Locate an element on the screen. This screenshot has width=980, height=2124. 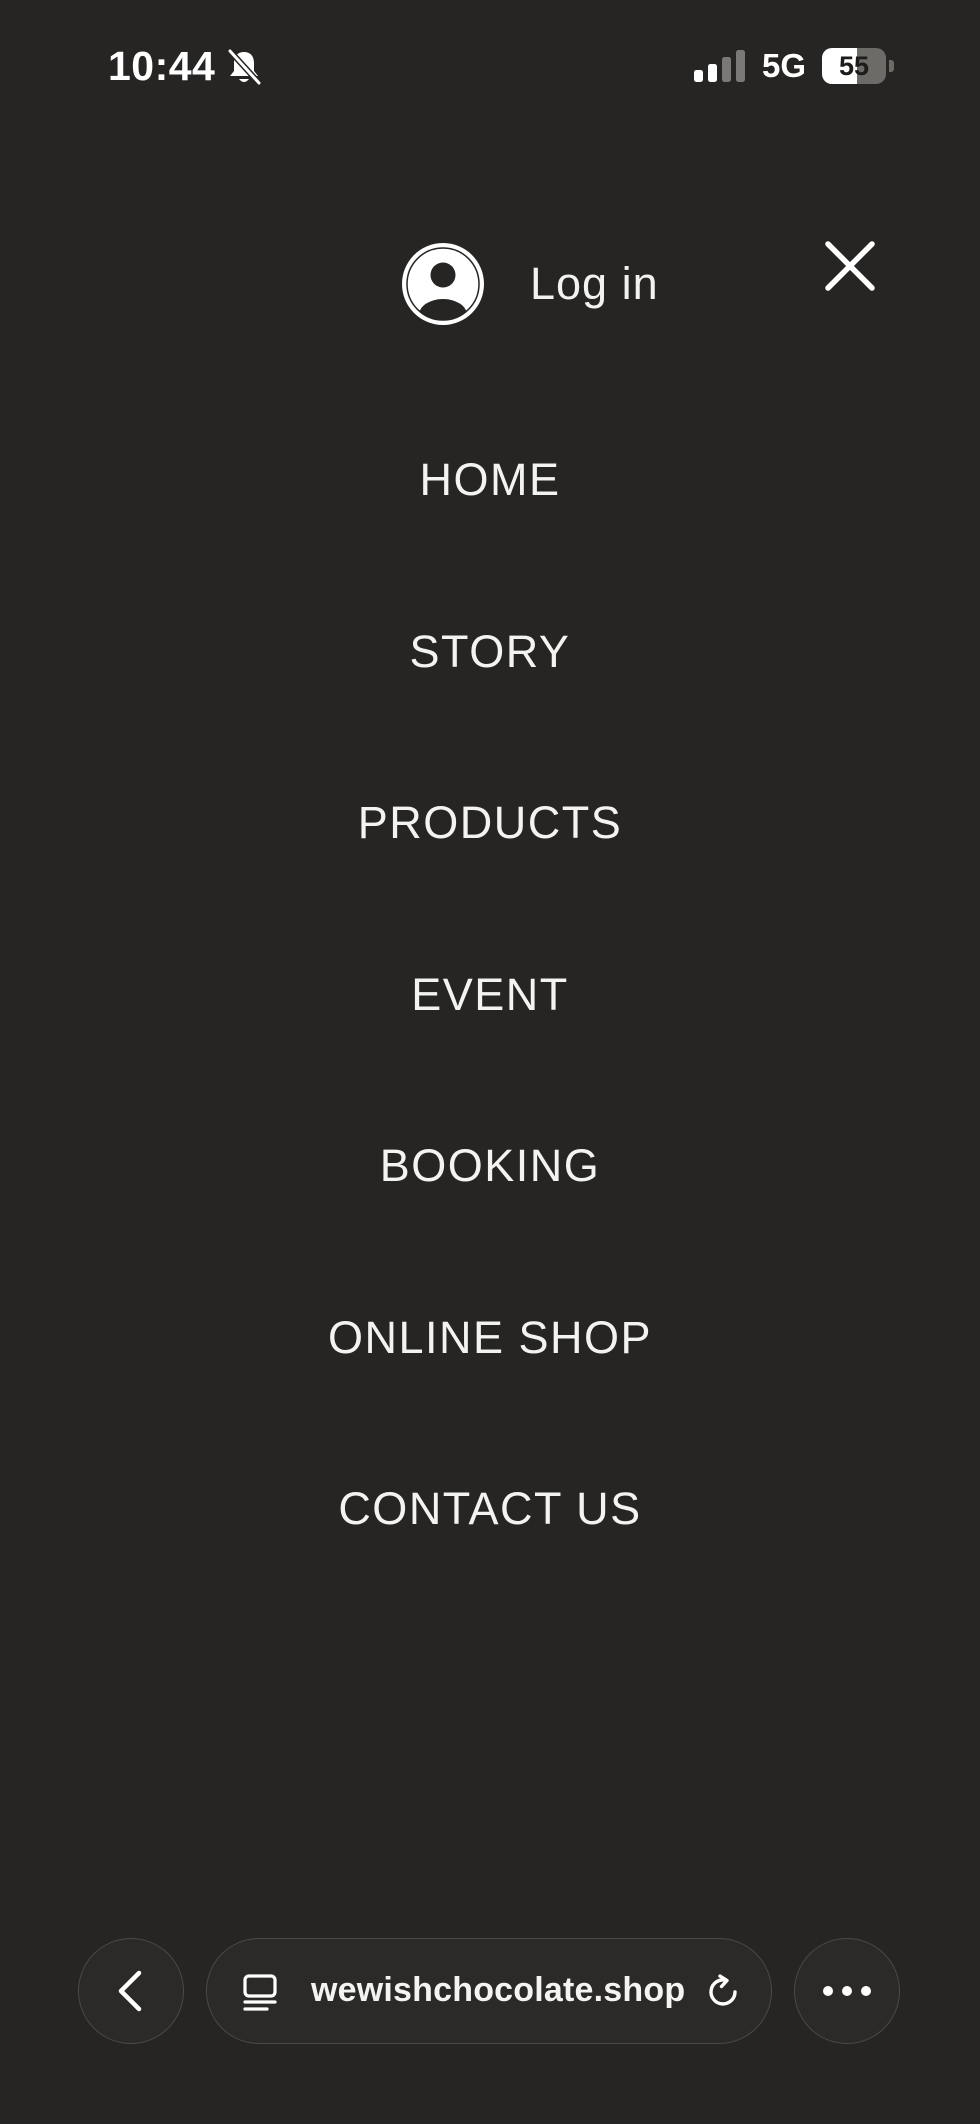
battery-icon: 55 is located at coordinates (858, 66).